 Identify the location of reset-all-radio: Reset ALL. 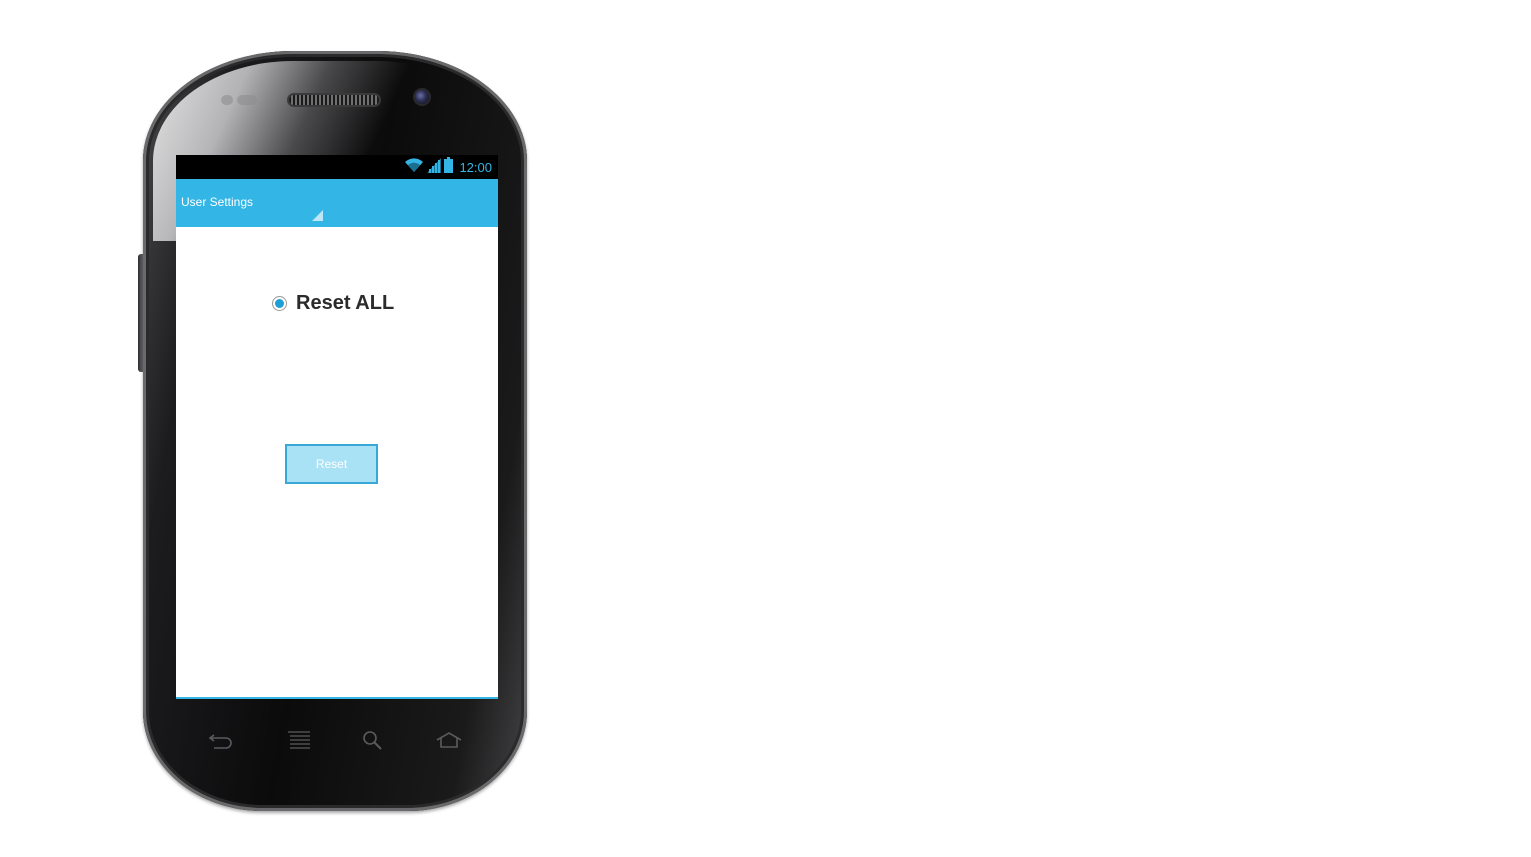
(333, 303).